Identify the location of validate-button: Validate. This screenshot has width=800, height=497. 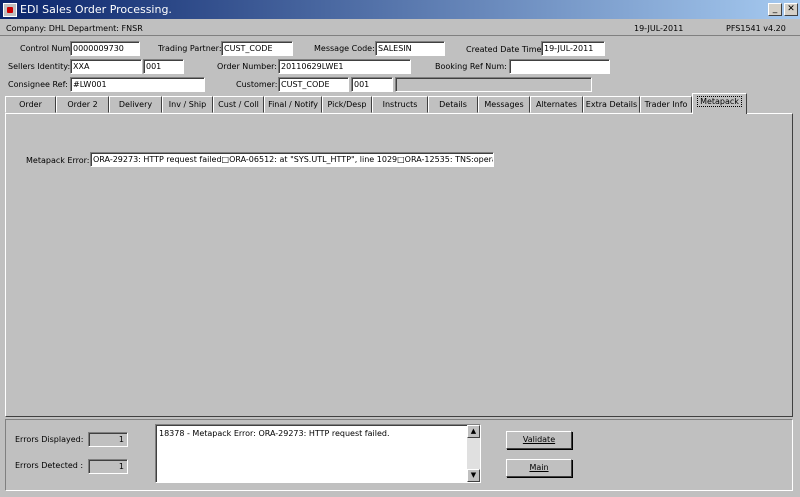
(539, 440).